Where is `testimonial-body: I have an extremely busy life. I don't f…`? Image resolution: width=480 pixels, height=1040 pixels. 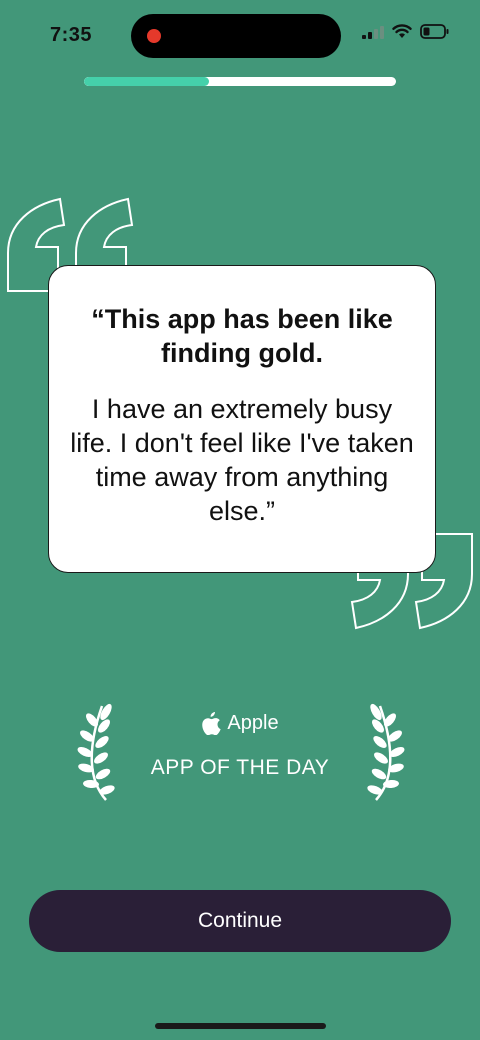
testimonial-body: I have an extremely busy life. I don't f… is located at coordinates (242, 460).